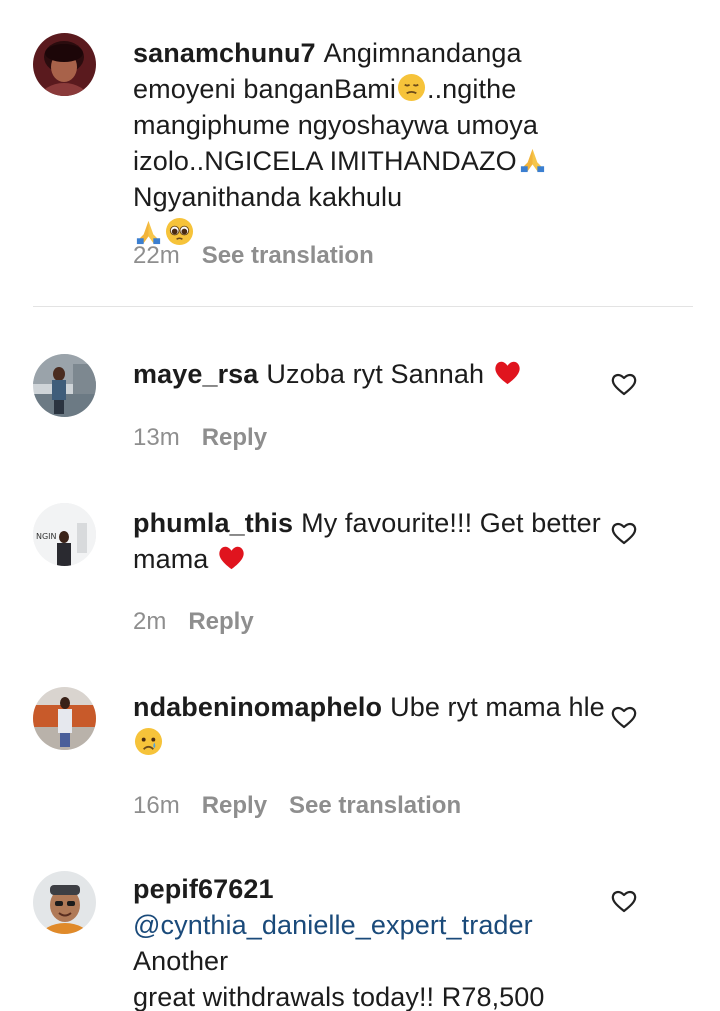  Describe the element at coordinates (156, 255) in the screenshot. I see `comment-time: 22m` at that location.